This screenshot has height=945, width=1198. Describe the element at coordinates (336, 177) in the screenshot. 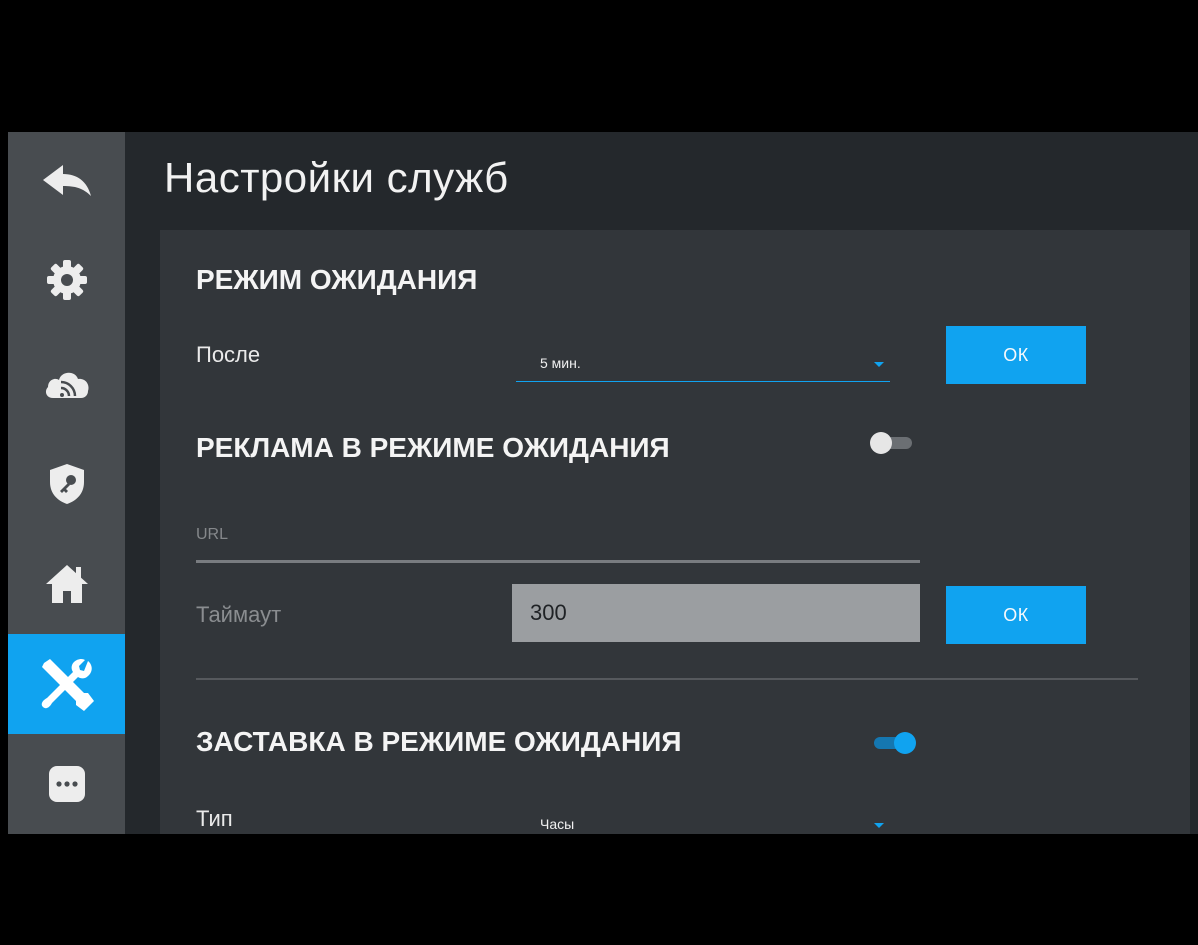

I see `page-title: Настройки служб` at that location.